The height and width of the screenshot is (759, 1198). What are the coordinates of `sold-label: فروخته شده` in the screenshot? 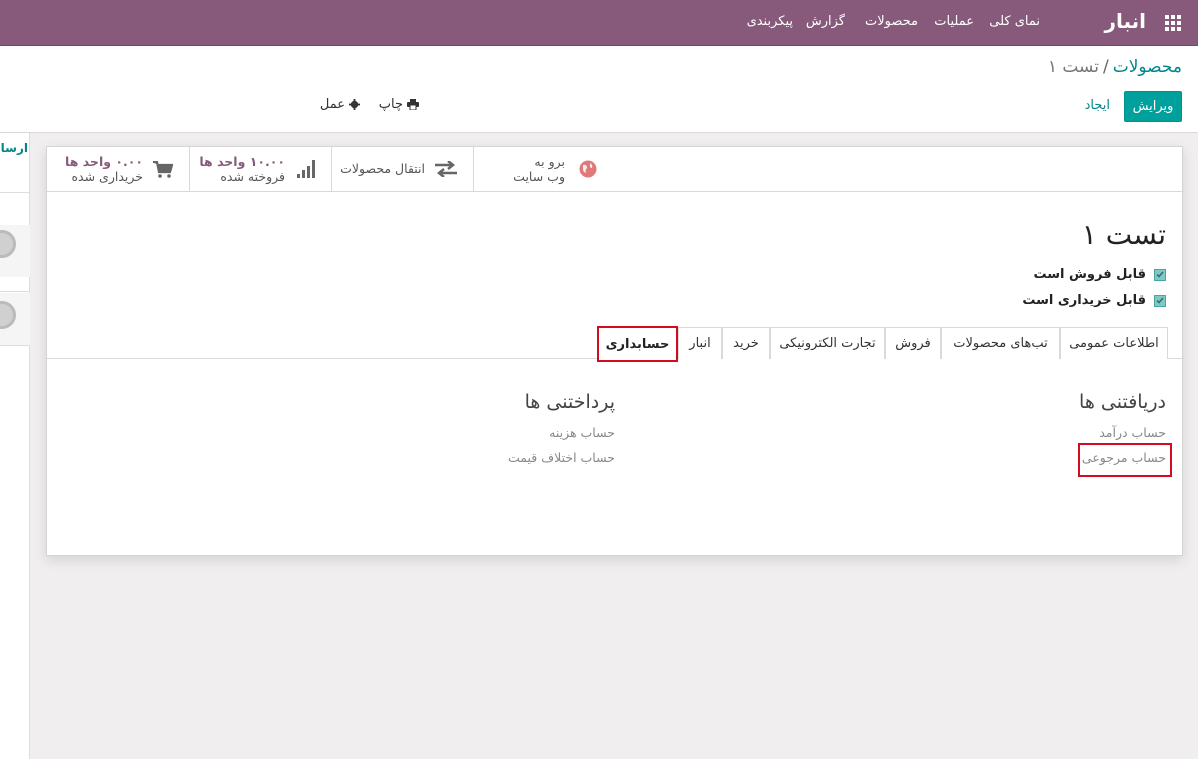 It's located at (252, 176).